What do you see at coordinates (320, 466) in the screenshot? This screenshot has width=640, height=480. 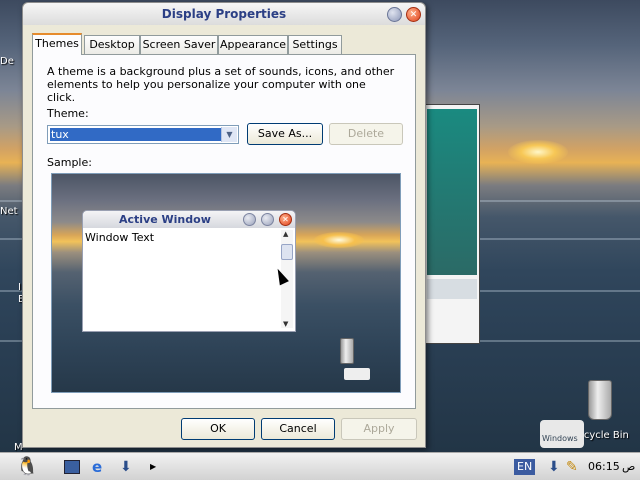 I see `taskbar: 🐧 e ⬇ ▶ EN ⬇ ✎ 06:15 ص` at bounding box center [320, 466].